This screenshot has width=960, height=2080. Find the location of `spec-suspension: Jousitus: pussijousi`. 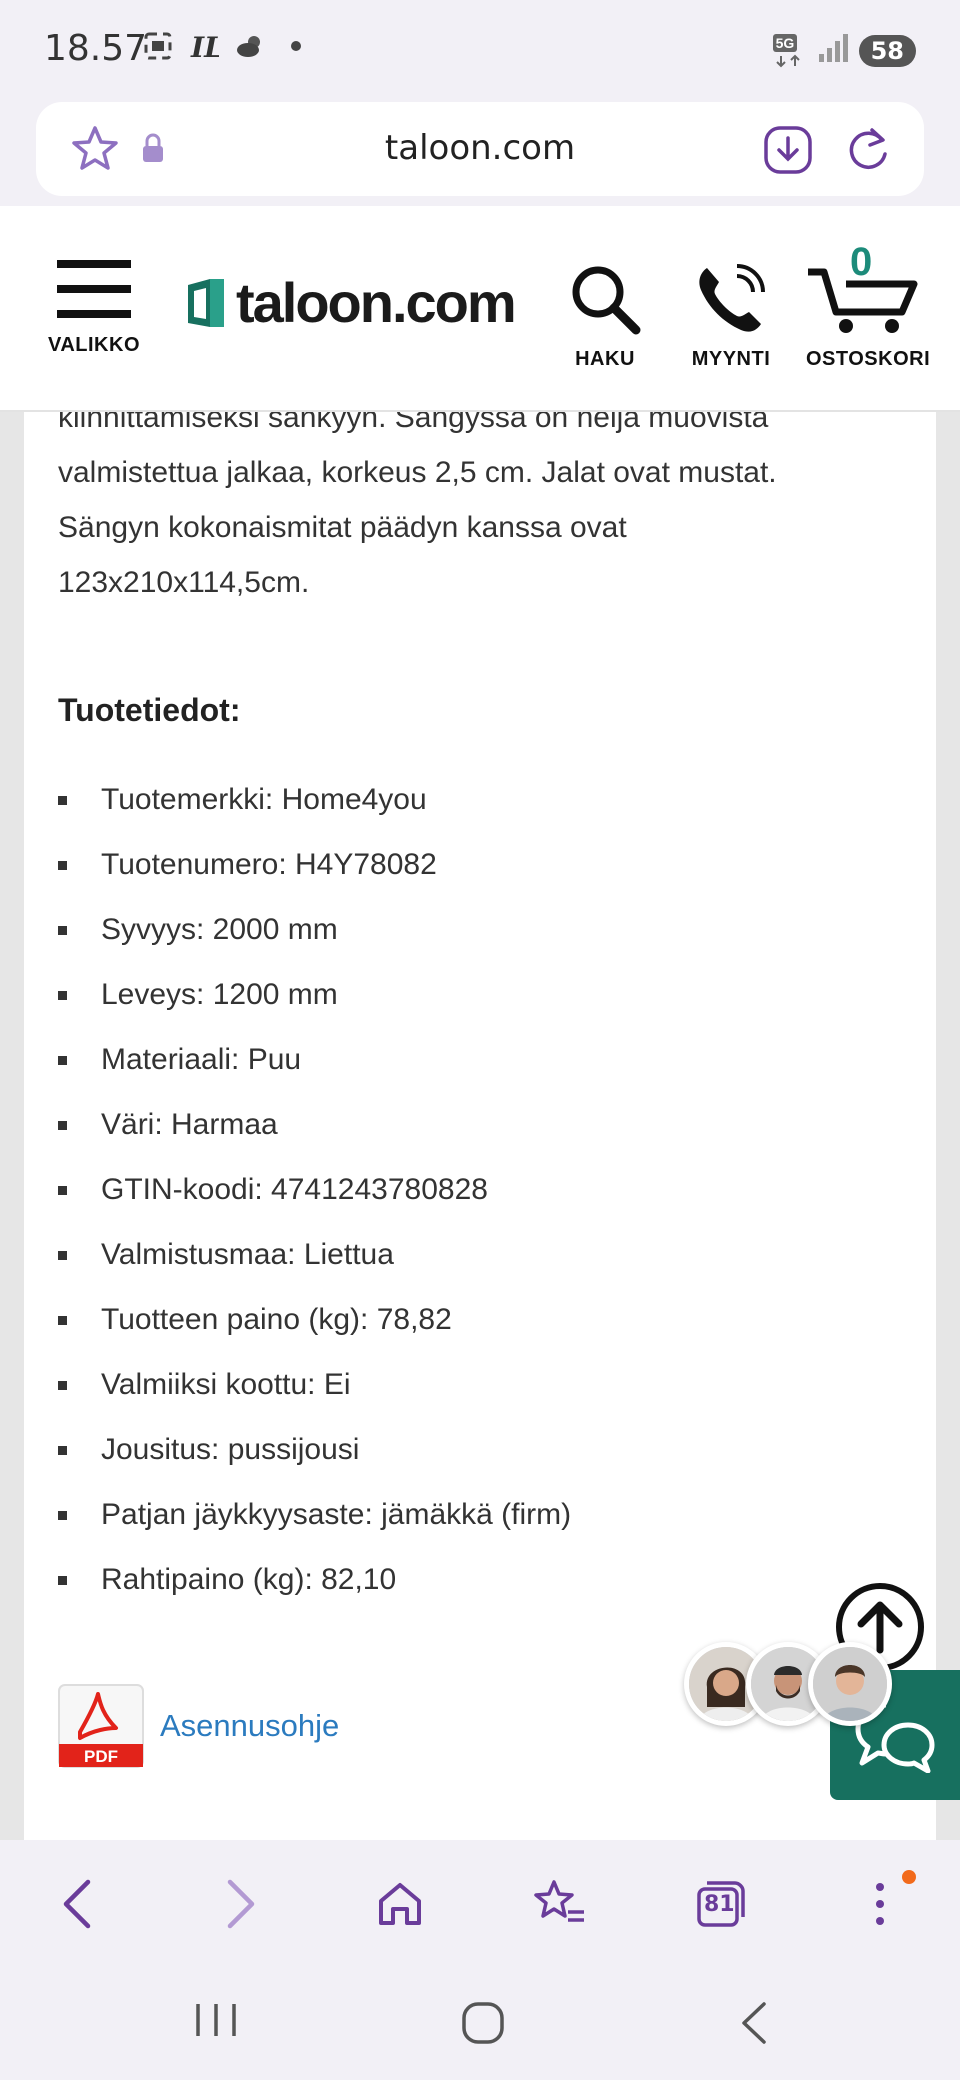

spec-suspension: Jousitus: pussijousi is located at coordinates (314, 1462).